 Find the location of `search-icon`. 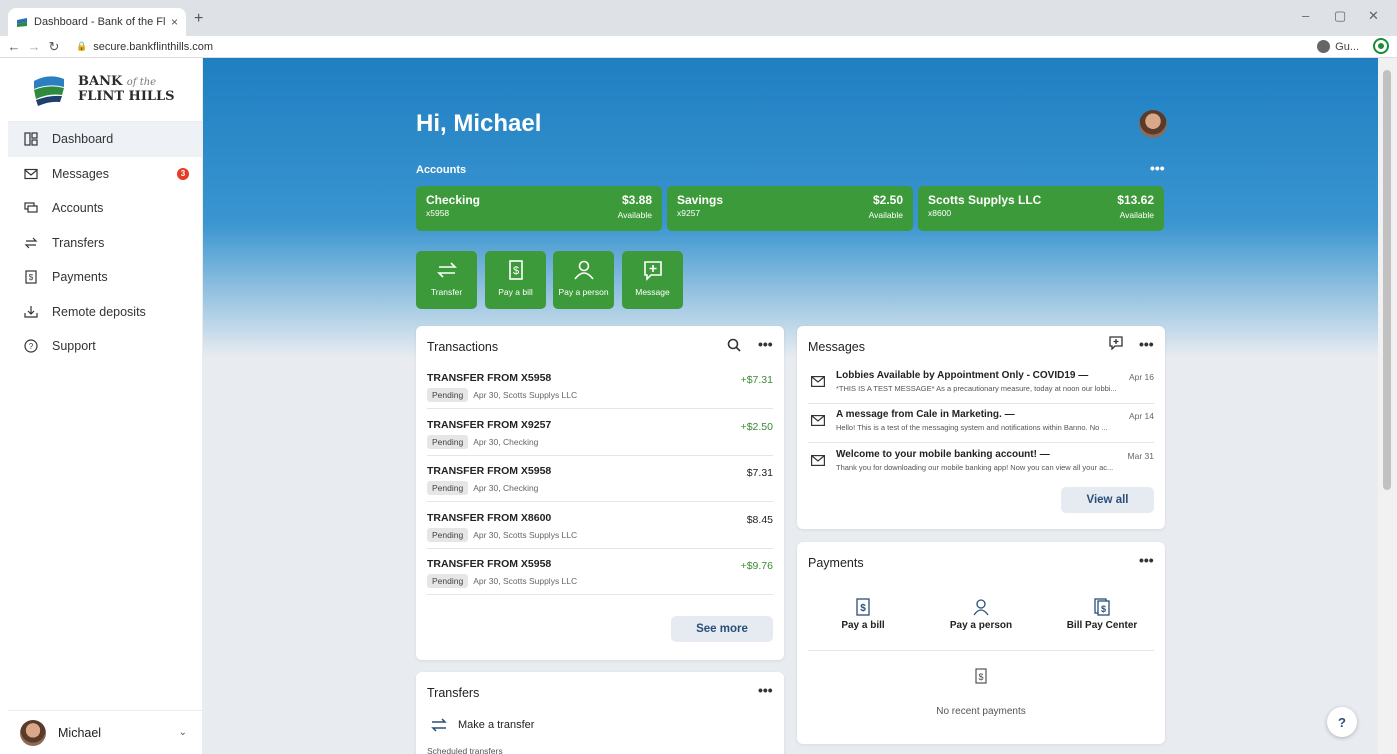

search-icon is located at coordinates (734, 345).